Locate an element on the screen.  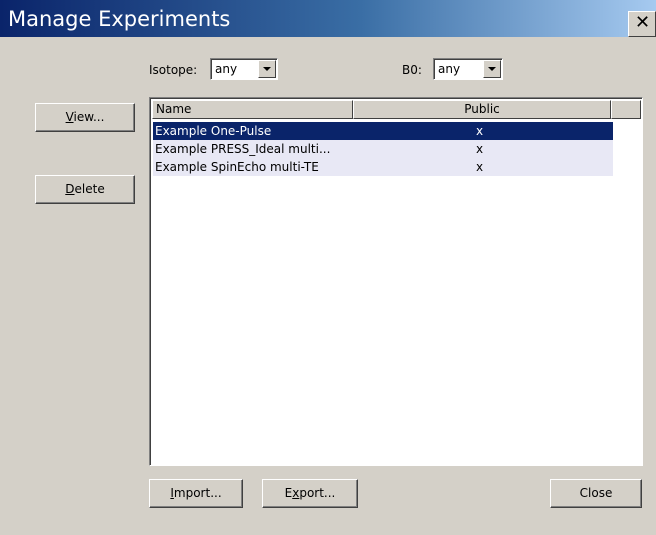
b0-select-value: any is located at coordinates (449, 69).